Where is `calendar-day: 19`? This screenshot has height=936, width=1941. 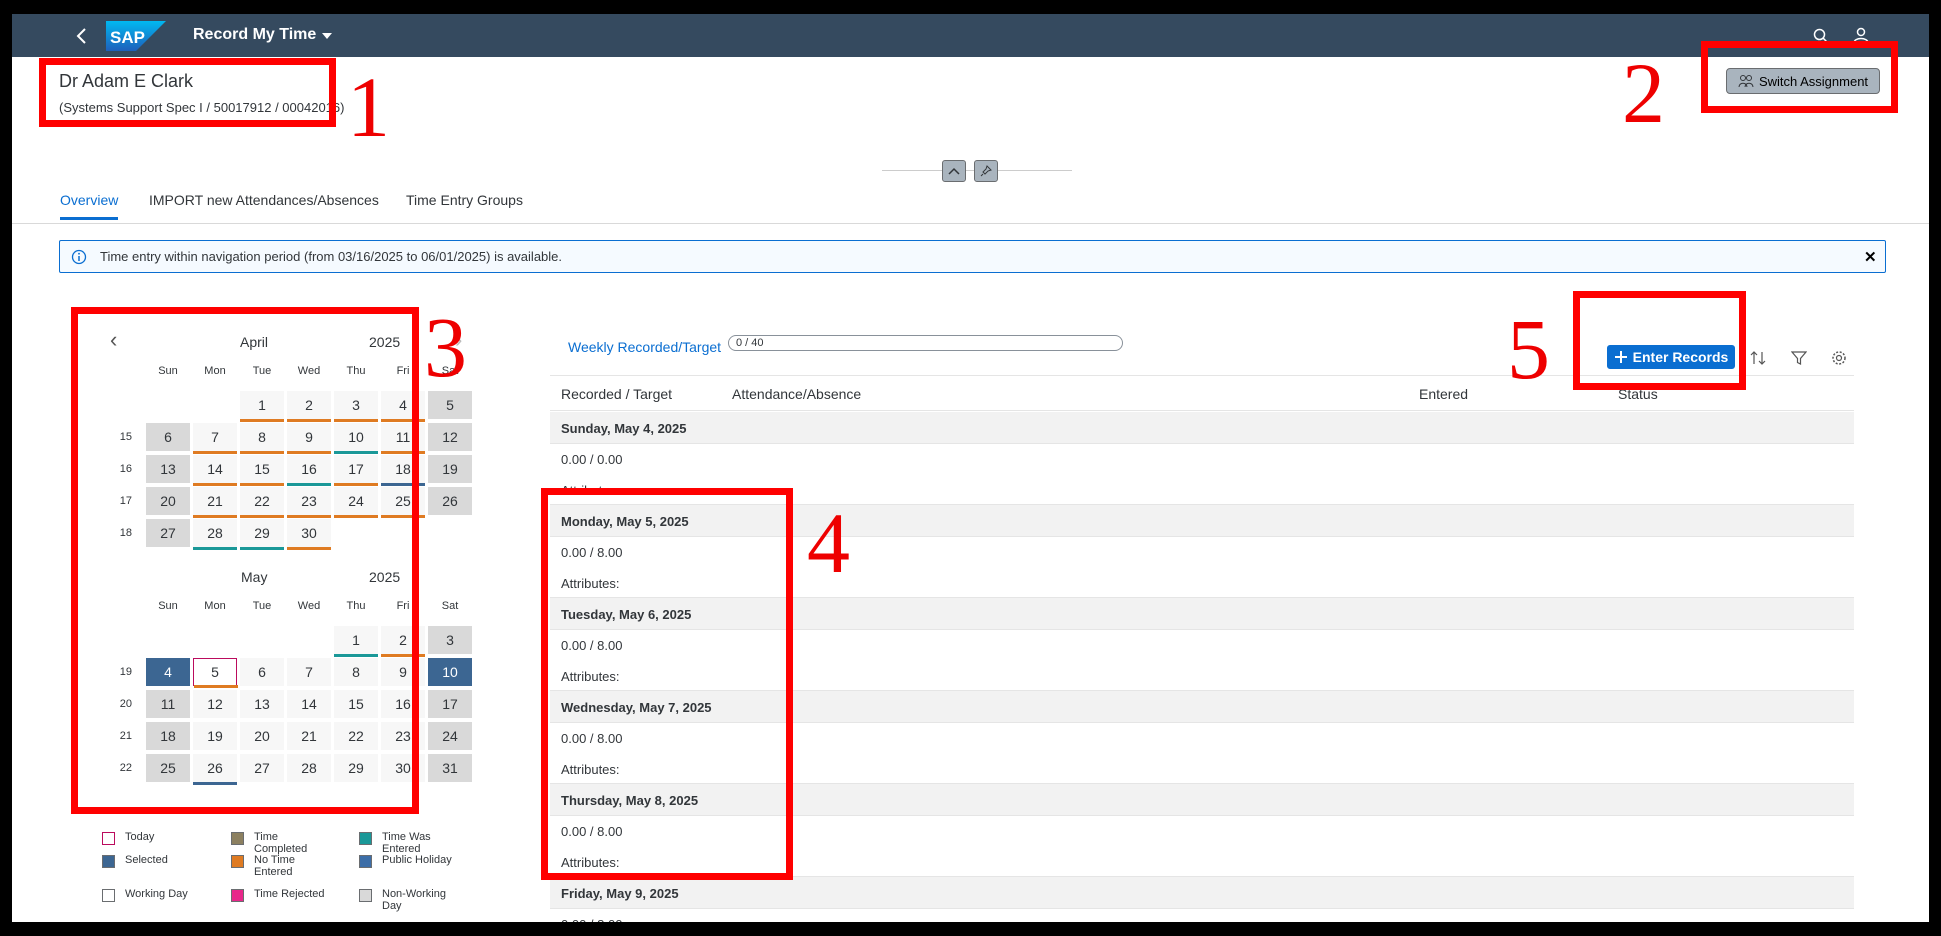 calendar-day: 19 is located at coordinates (450, 469).